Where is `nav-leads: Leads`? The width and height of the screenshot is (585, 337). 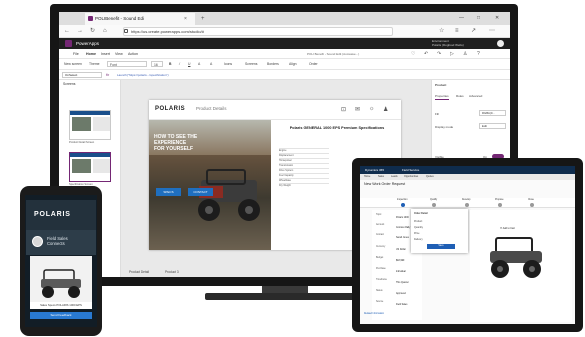 nav-leads: Leads is located at coordinates (394, 177).